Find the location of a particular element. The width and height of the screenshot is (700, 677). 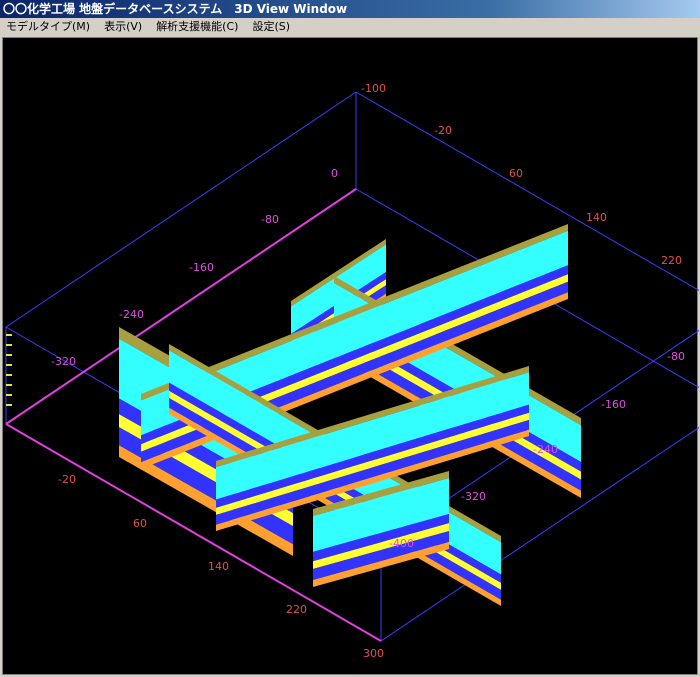

title-bar: 〇〇化学工場 地盤データベースシステム 3D View Window is located at coordinates (350, 9).